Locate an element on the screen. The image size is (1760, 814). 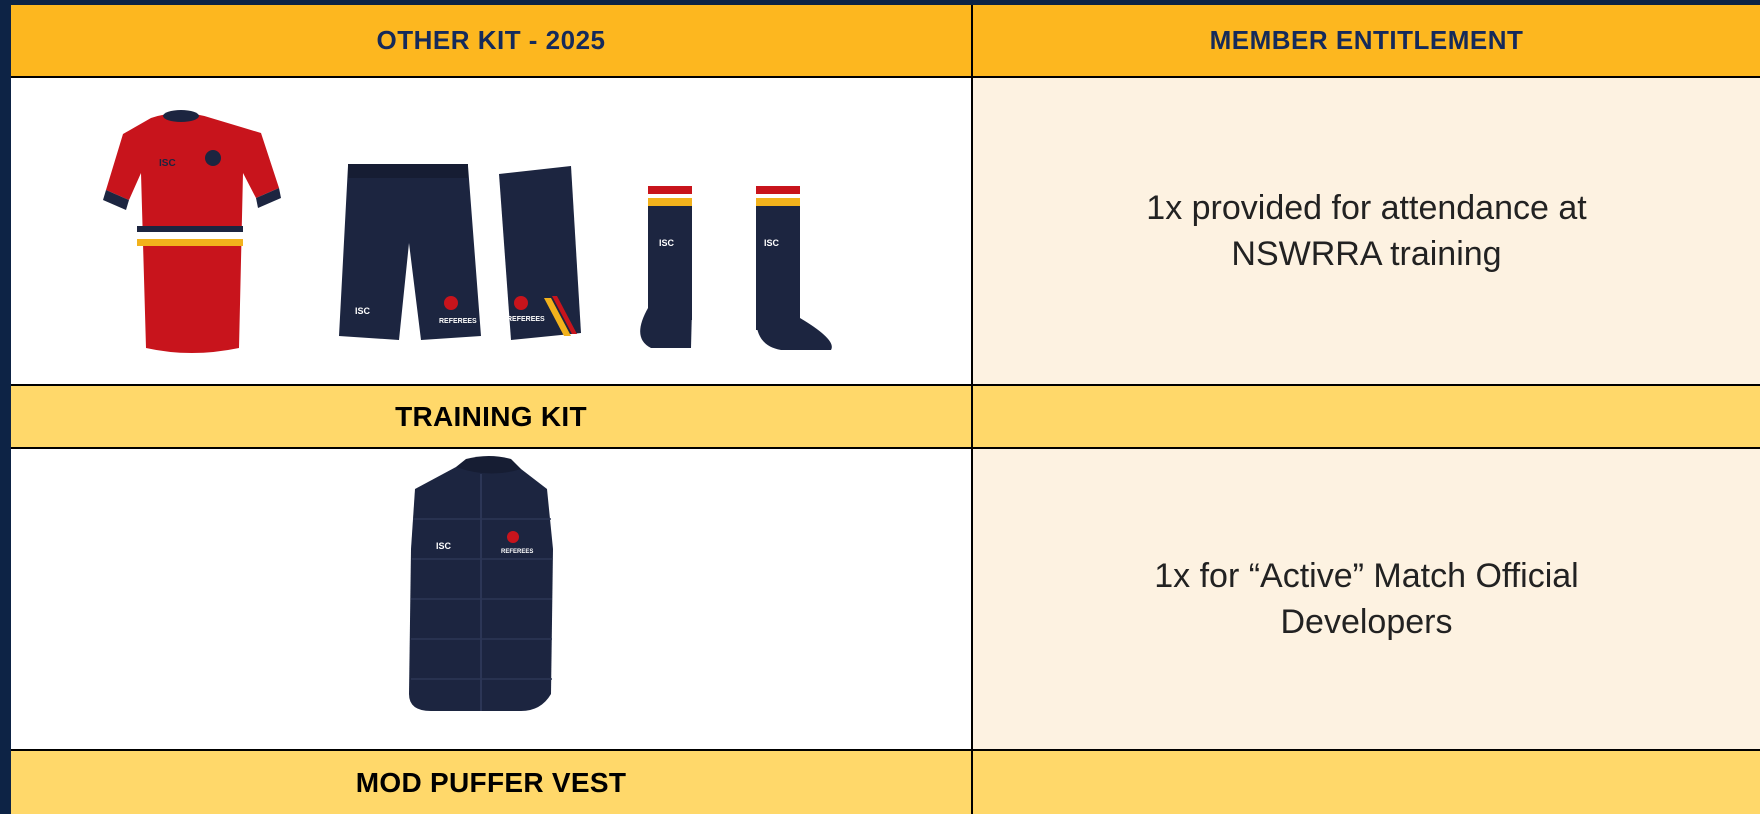
training-kit-label: TRAINING KIT is located at coordinates (491, 416).